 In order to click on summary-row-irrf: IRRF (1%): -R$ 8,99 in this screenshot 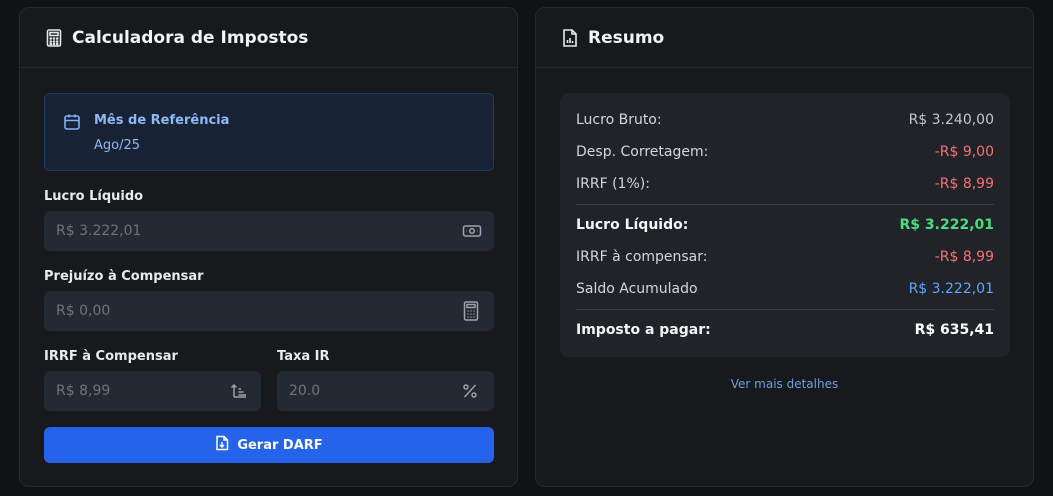, I will do `click(785, 184)`.